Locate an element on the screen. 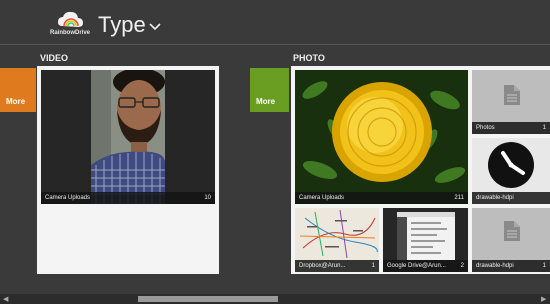  scrollbar-thumb is located at coordinates (208, 299).